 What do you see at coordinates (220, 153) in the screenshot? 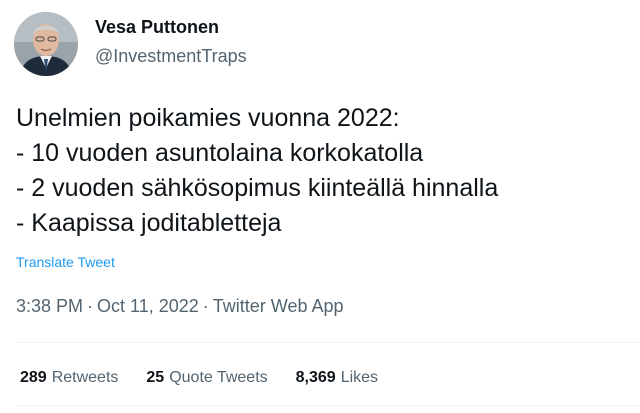
I see `tweet-line: - 10 vuoden asuntolaina korkokatolla` at bounding box center [220, 153].